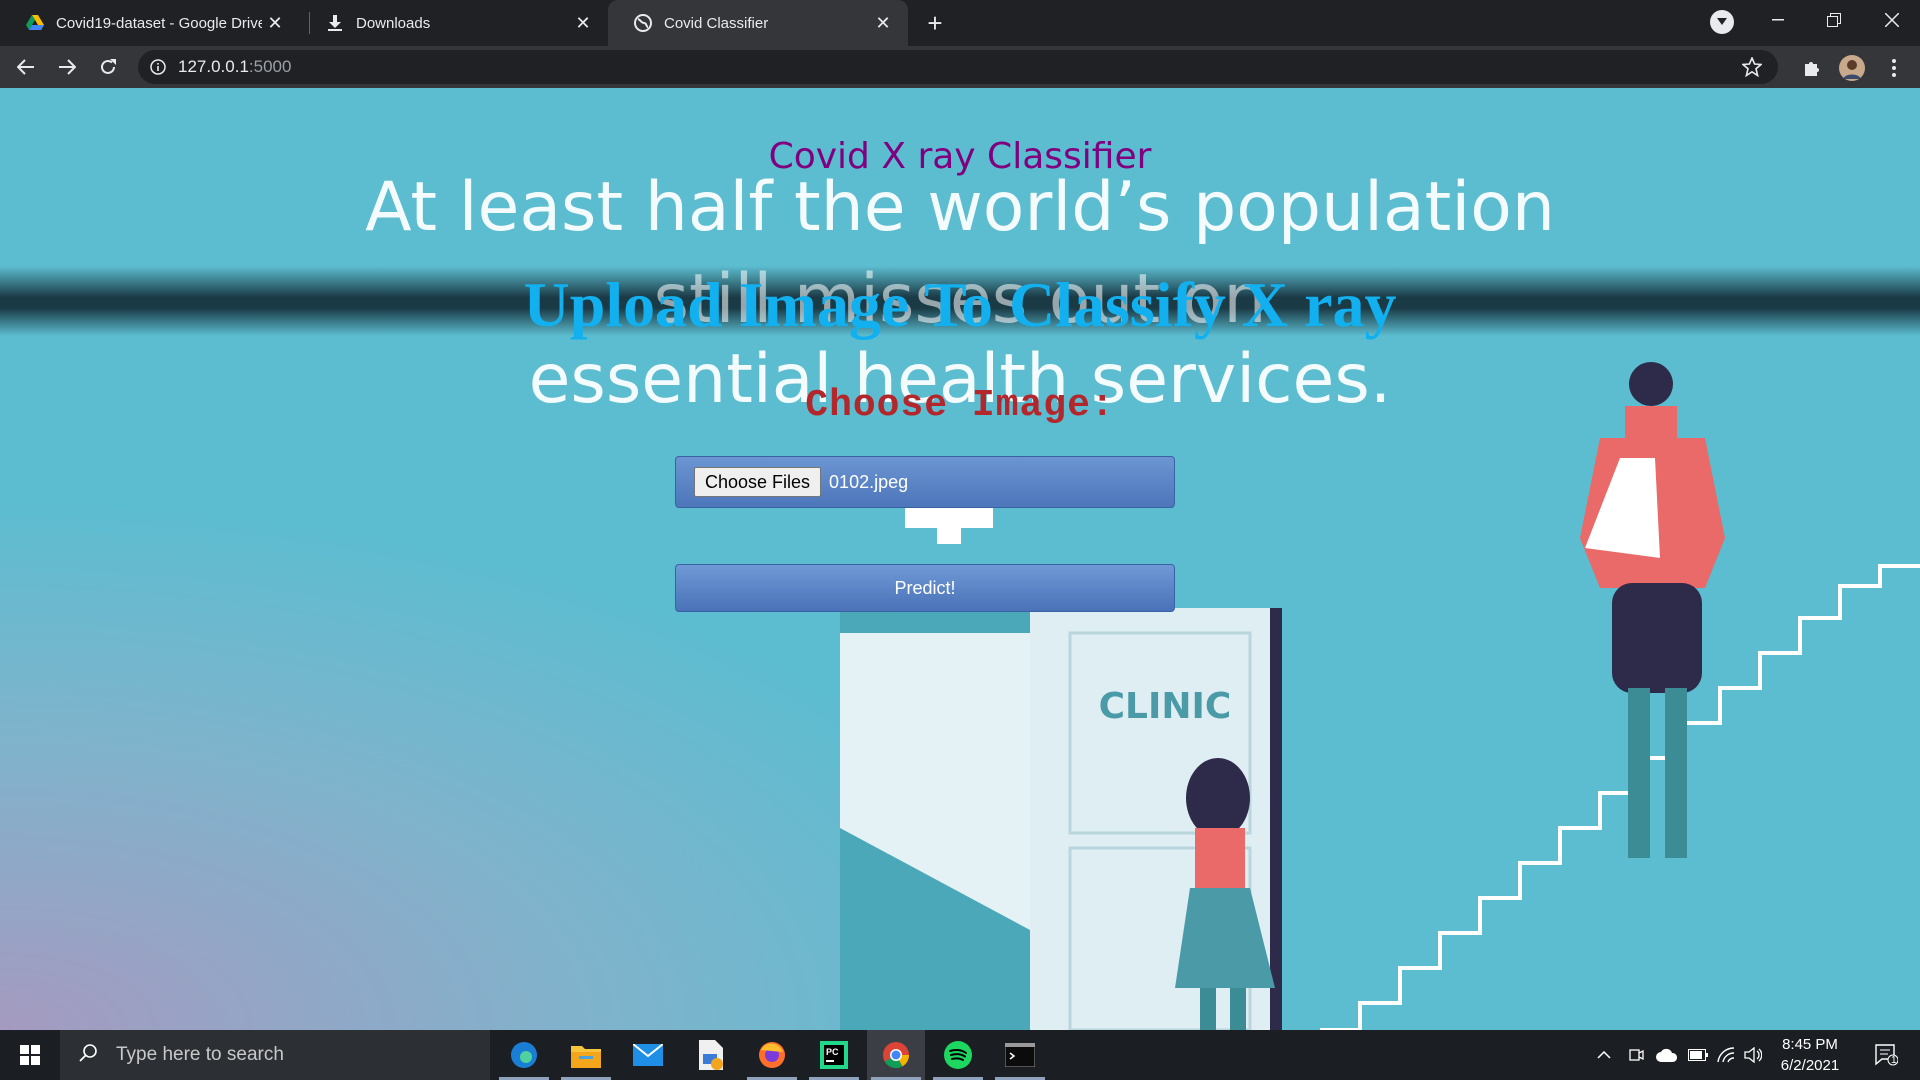  What do you see at coordinates (925, 588) in the screenshot?
I see `predict-button: Predict!` at bounding box center [925, 588].